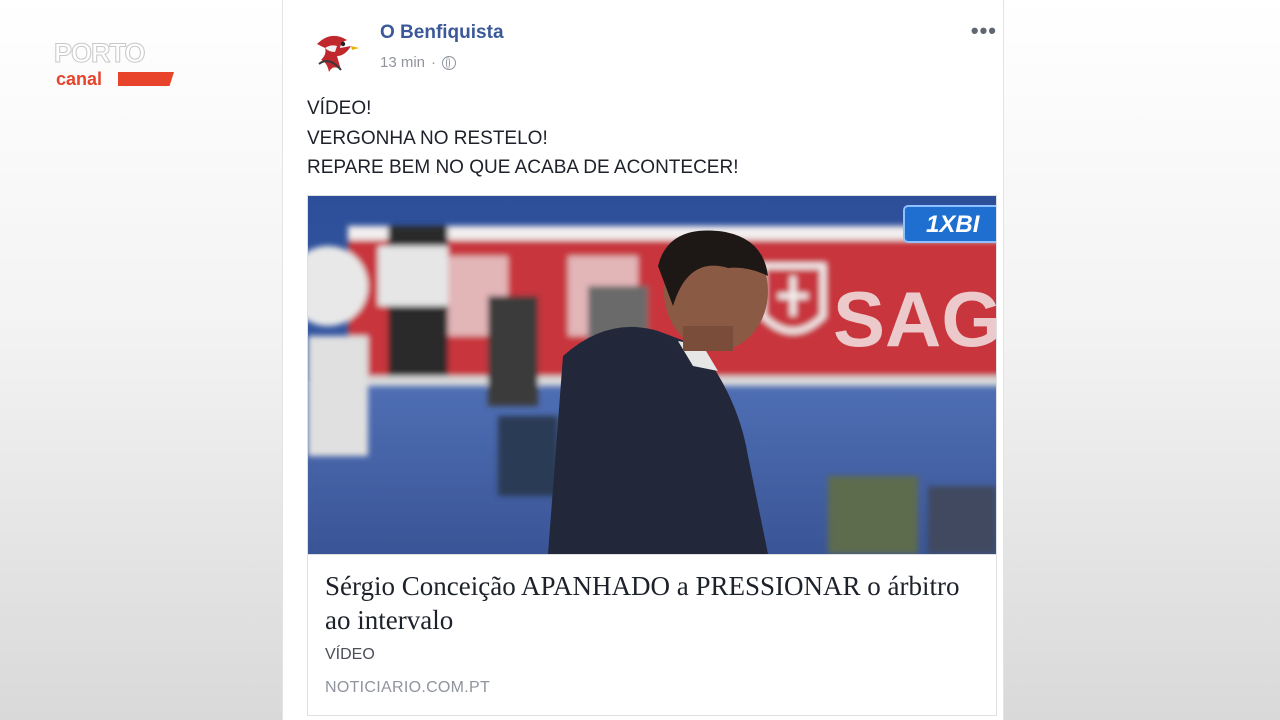 This screenshot has width=1280, height=720. Describe the element at coordinates (408, 687) in the screenshot. I see `link-domain: NOTICIARIO.COM.PT` at that location.